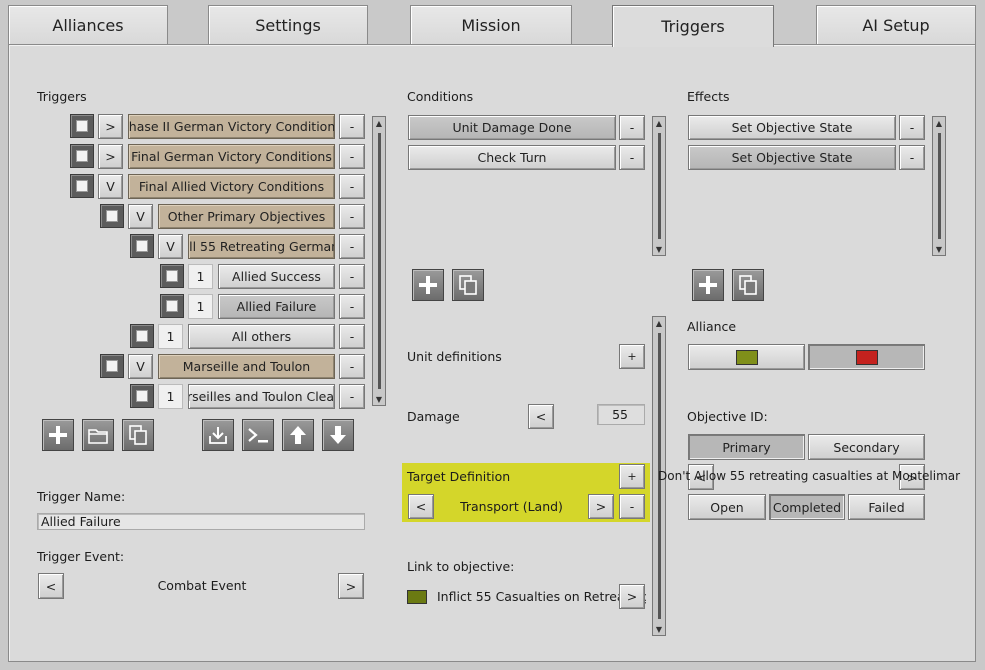 This screenshot has width=985, height=670. What do you see at coordinates (746, 447) in the screenshot?
I see `objective-primary-button: Primary` at bounding box center [746, 447].